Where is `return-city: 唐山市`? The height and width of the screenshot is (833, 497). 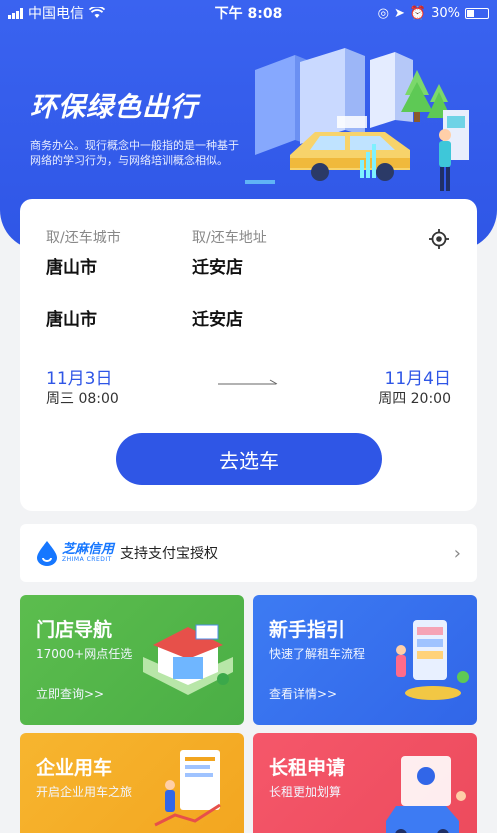
return-city: 唐山市 is located at coordinates (71, 317).